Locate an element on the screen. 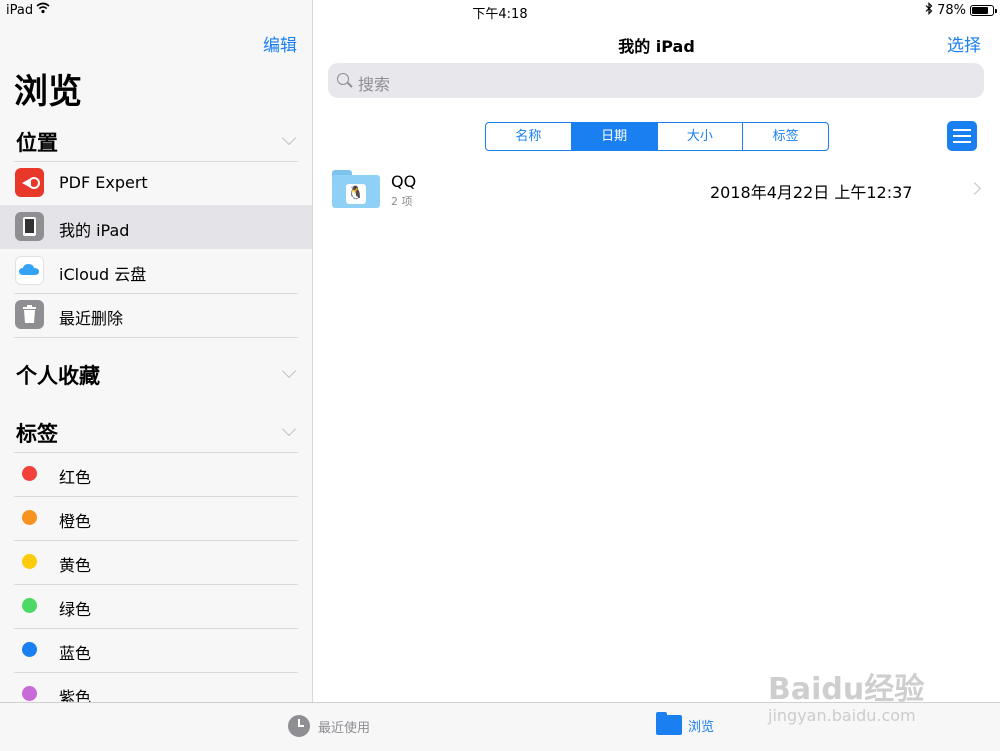 This screenshot has width=1000, height=751. file-name: QQ is located at coordinates (404, 181).